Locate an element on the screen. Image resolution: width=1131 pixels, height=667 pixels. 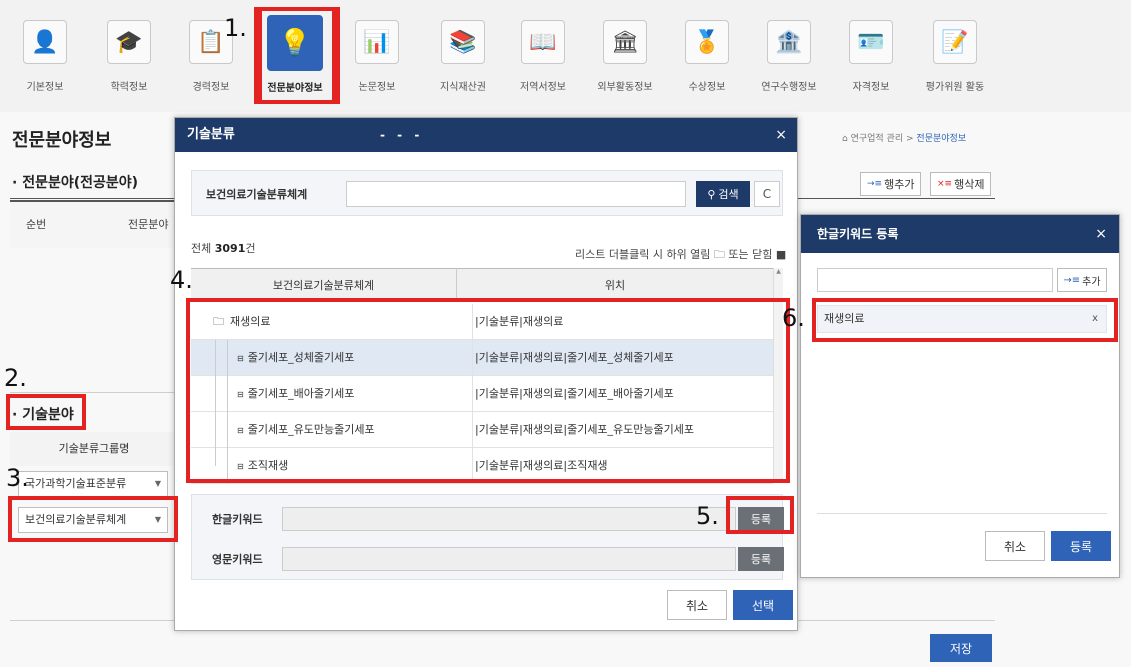
tree-row-path: |기술분류|재생의료|줄기세포_성체줄기세포 is located at coordinates (574, 357).